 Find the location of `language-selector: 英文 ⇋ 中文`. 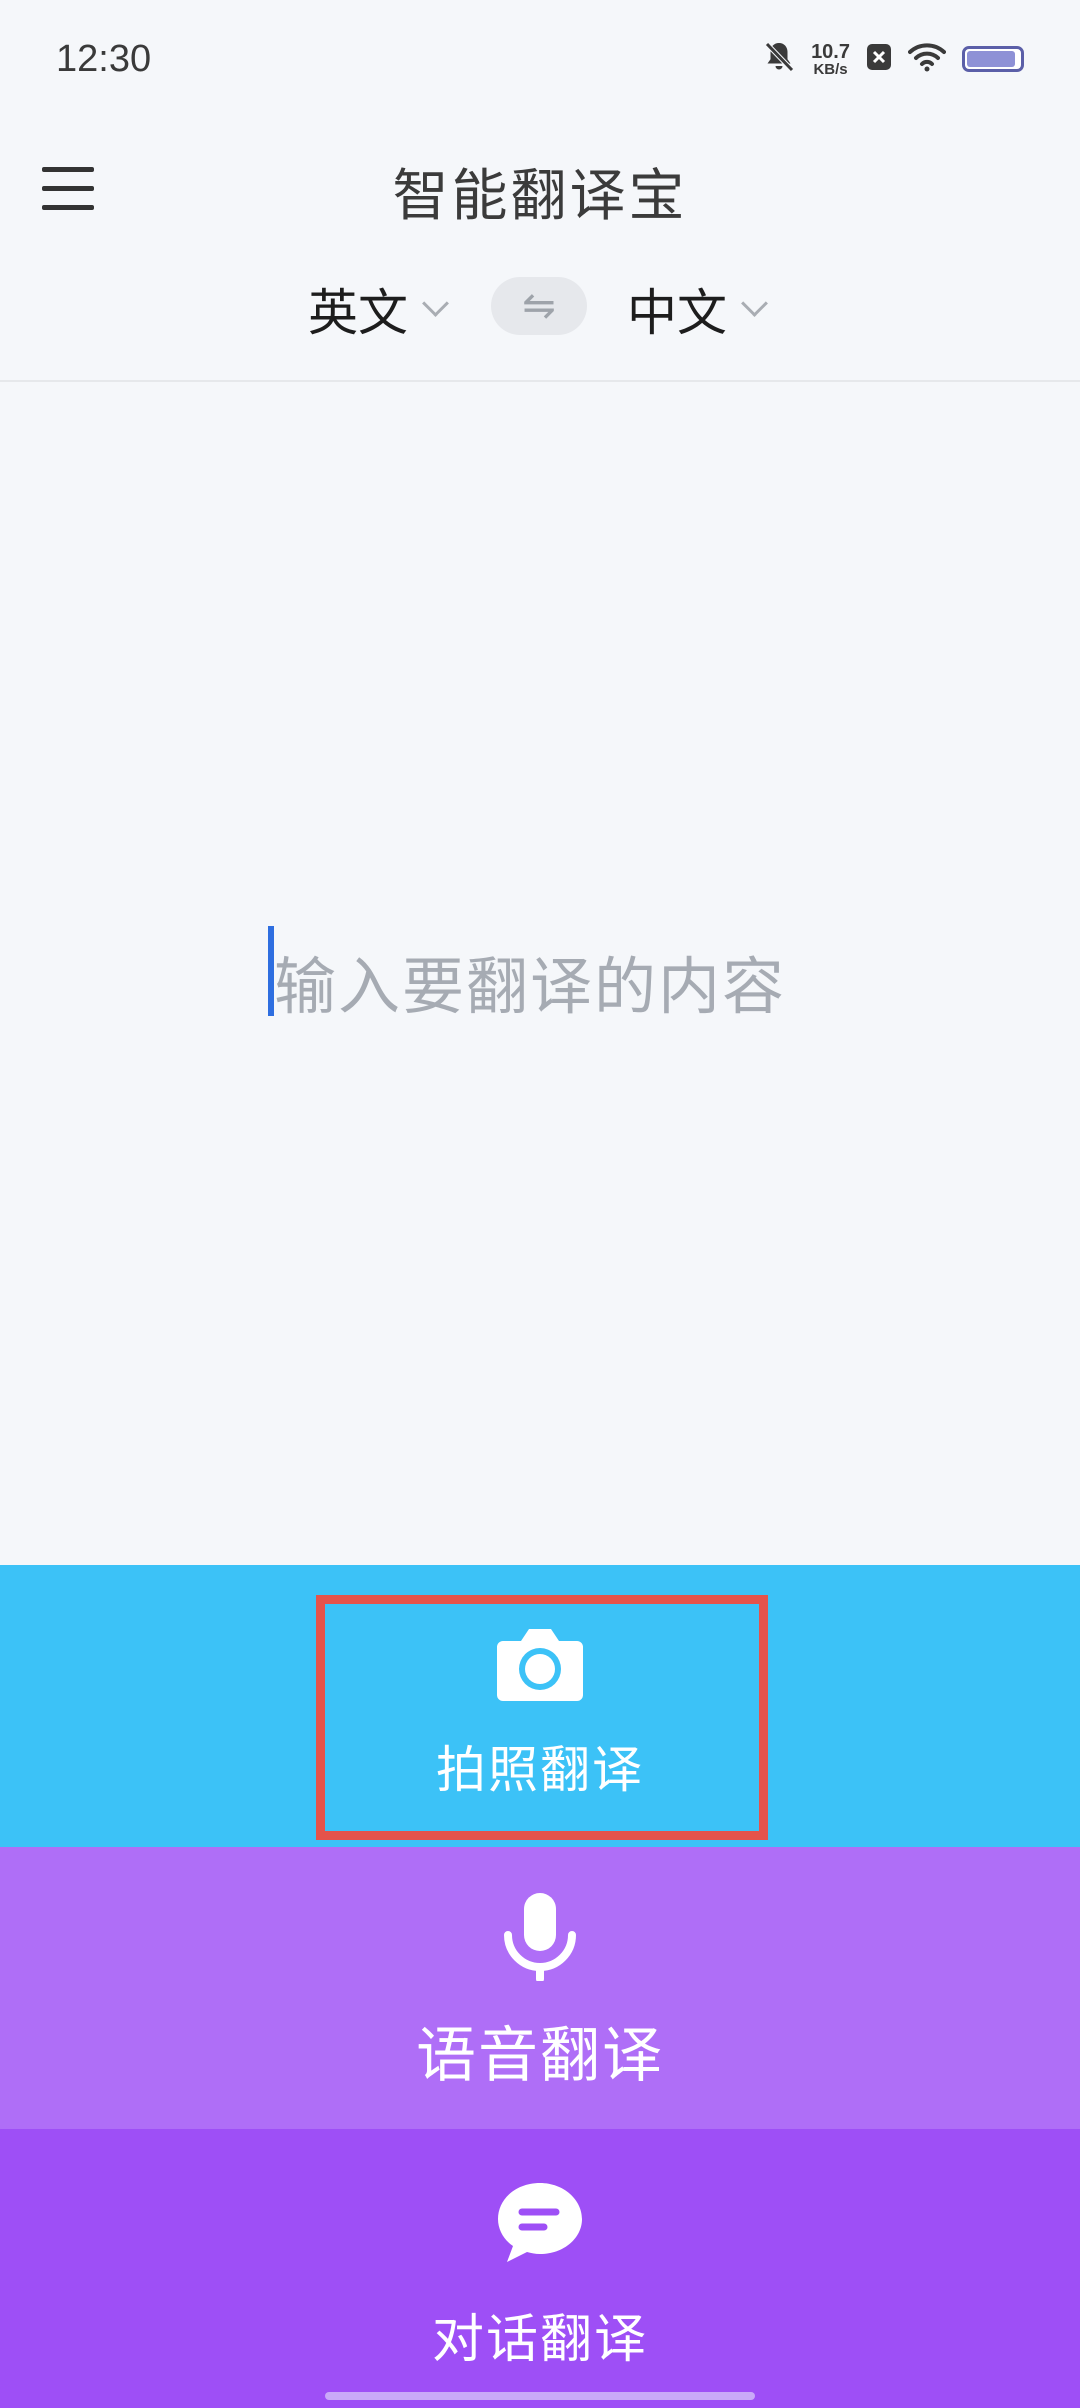

language-selector: 英文 ⇋ 中文 is located at coordinates (540, 305).